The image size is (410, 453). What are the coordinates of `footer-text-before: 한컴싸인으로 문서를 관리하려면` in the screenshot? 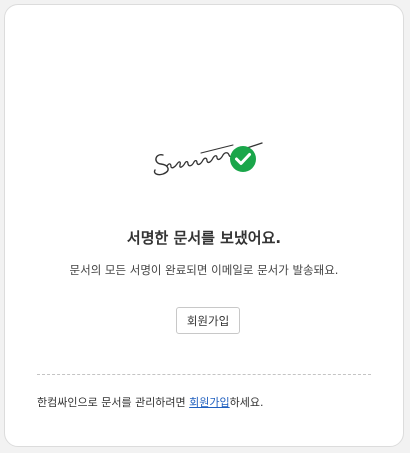 It's located at (113, 402).